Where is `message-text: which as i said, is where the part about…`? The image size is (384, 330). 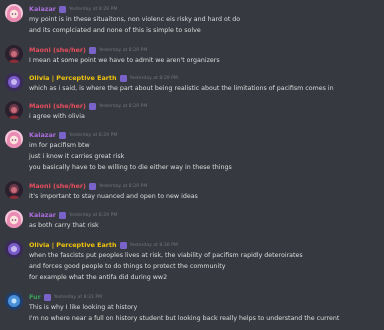
message-text: which as i said, is where the part about… is located at coordinates (181, 88).